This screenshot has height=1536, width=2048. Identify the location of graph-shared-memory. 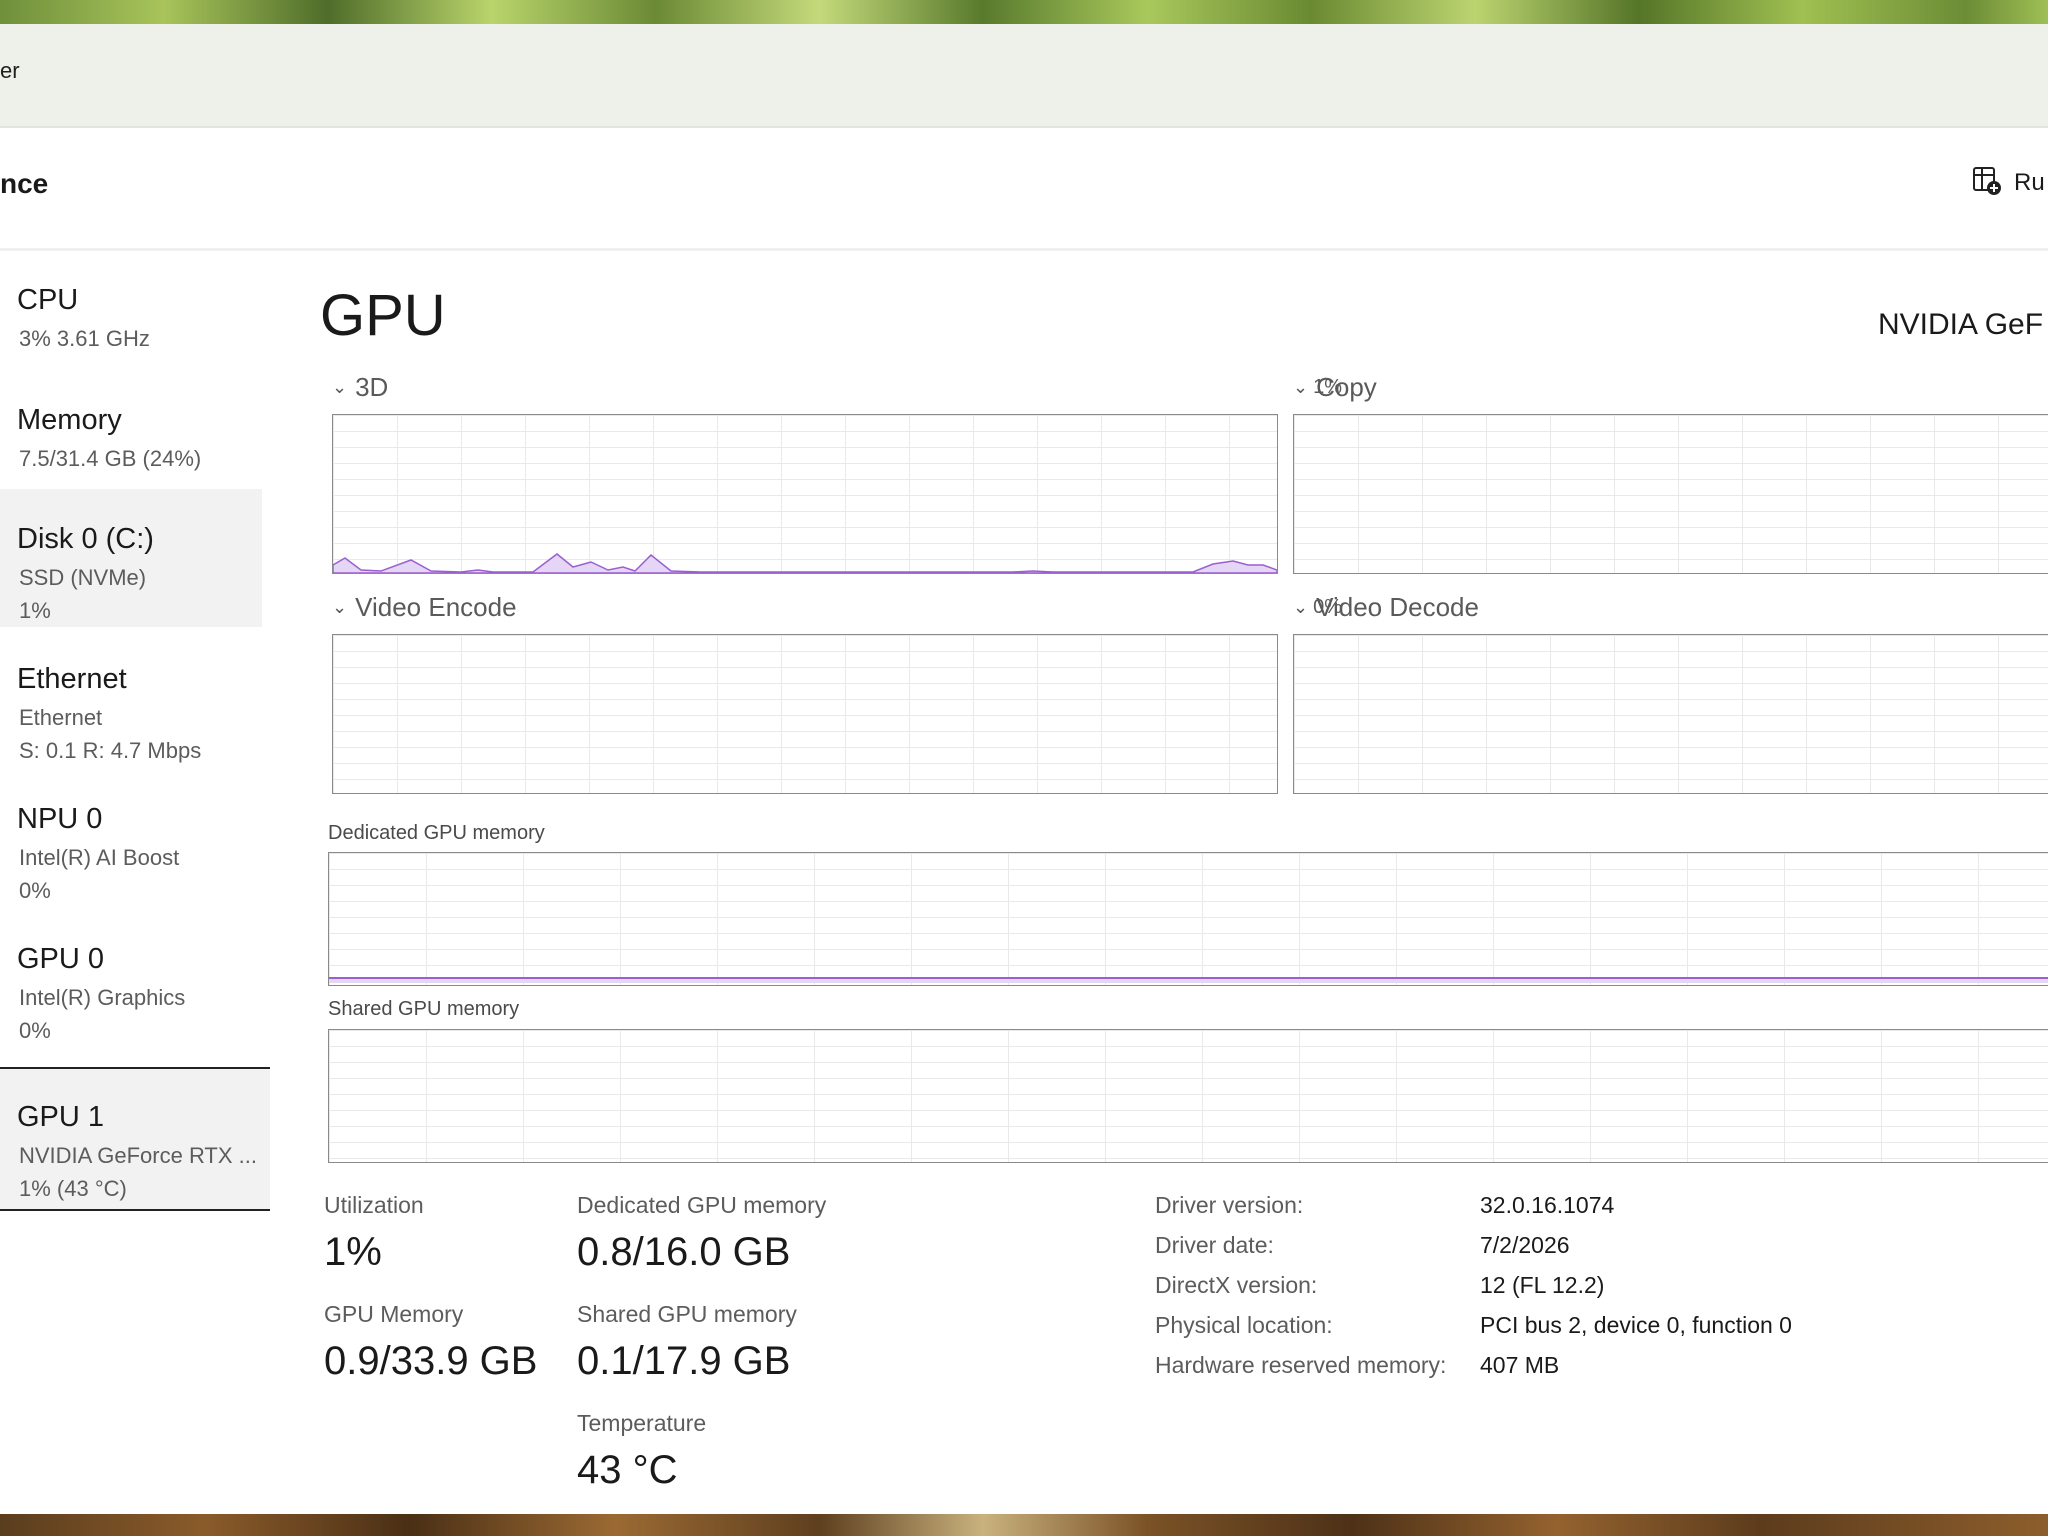
(1188, 1096).